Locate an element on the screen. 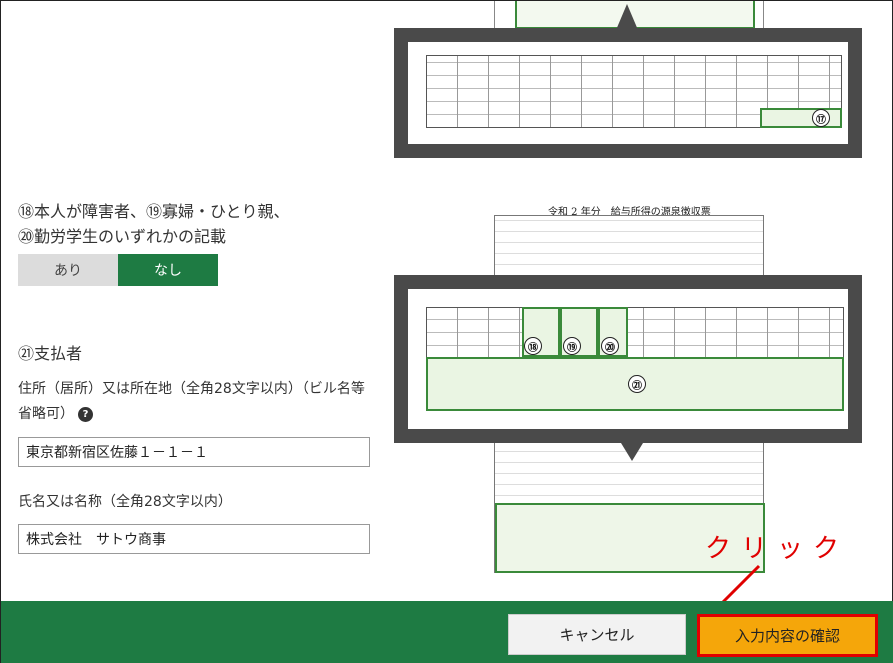 This screenshot has height=663, width=893. callout-zoom-17: ⑰ is located at coordinates (628, 93).